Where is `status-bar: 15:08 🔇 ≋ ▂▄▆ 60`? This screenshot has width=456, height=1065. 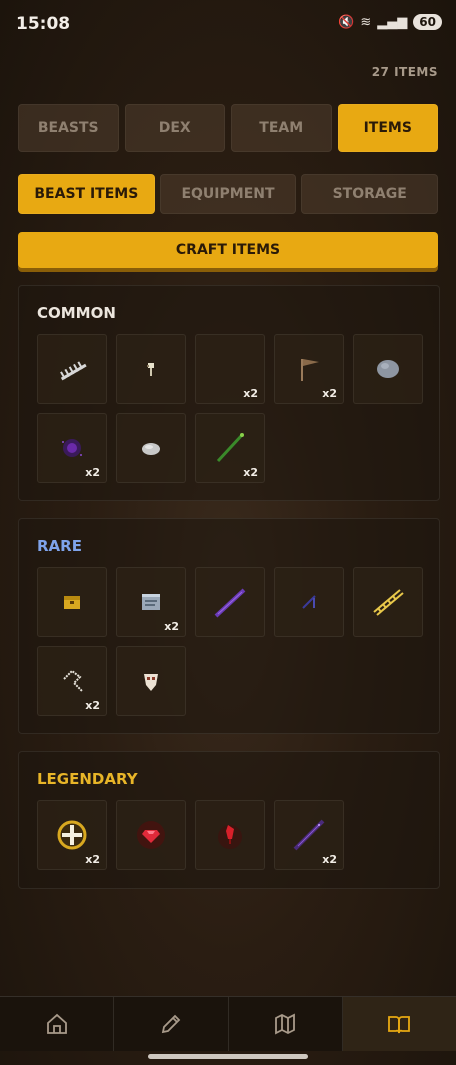 status-bar: 15:08 🔇 ≋ ▂▄▆ 60 is located at coordinates (228, 25).